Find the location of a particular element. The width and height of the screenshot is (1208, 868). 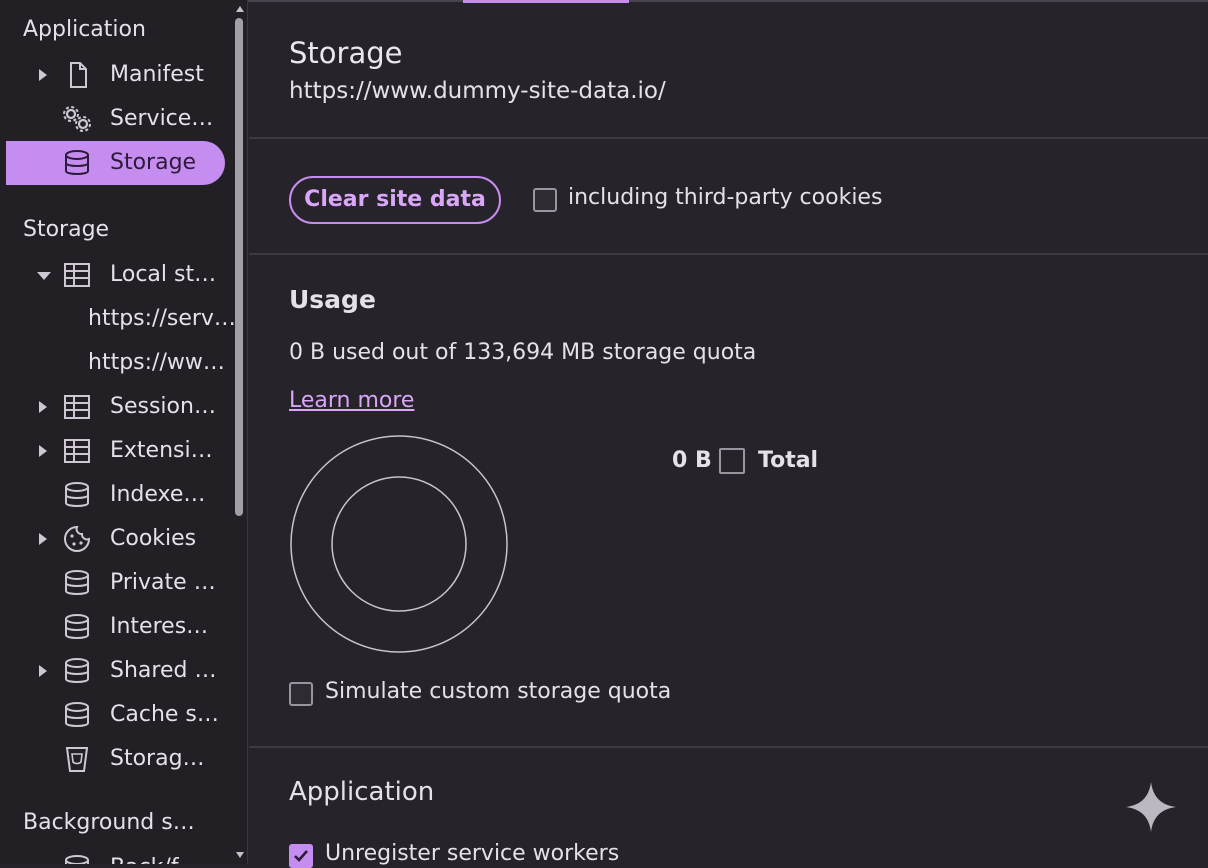

sidebar-item-manifest: Manifest is located at coordinates (115, 75).